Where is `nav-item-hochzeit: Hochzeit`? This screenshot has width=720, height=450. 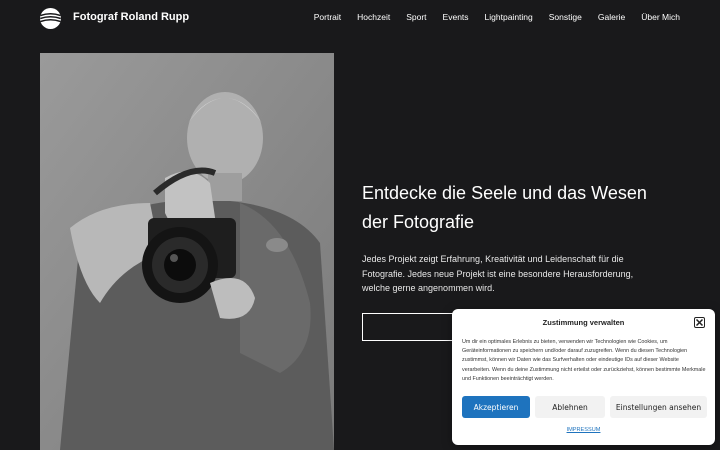 nav-item-hochzeit: Hochzeit is located at coordinates (373, 17).